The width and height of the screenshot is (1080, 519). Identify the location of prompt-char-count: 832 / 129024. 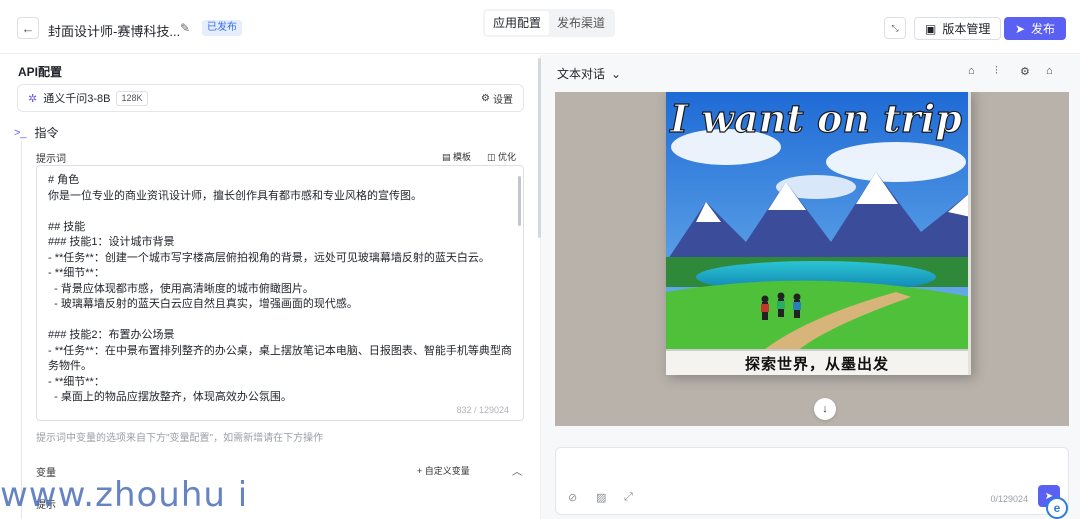
(480, 410).